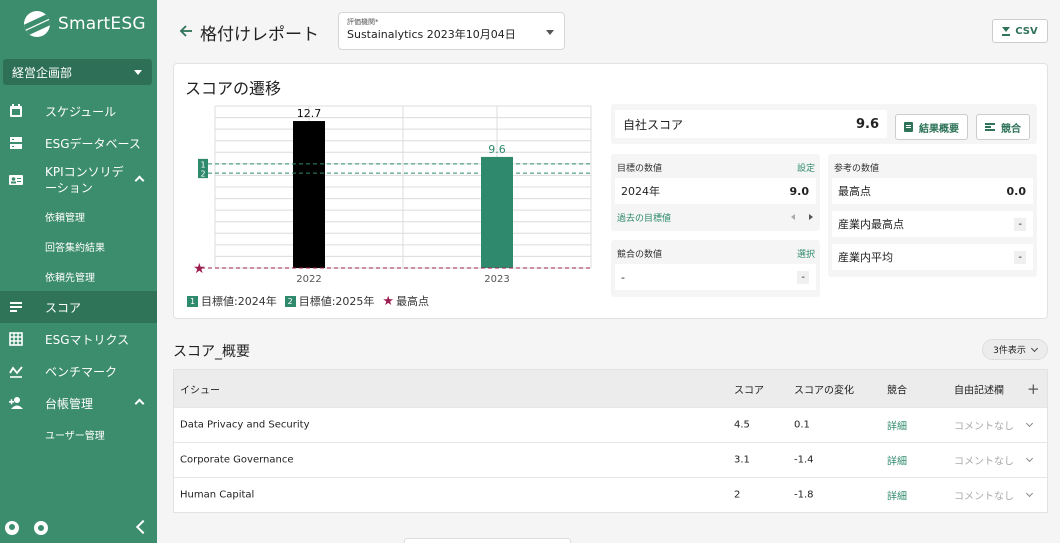  Describe the element at coordinates (931, 127) in the screenshot. I see `result-summary-button: 結果概要` at that location.